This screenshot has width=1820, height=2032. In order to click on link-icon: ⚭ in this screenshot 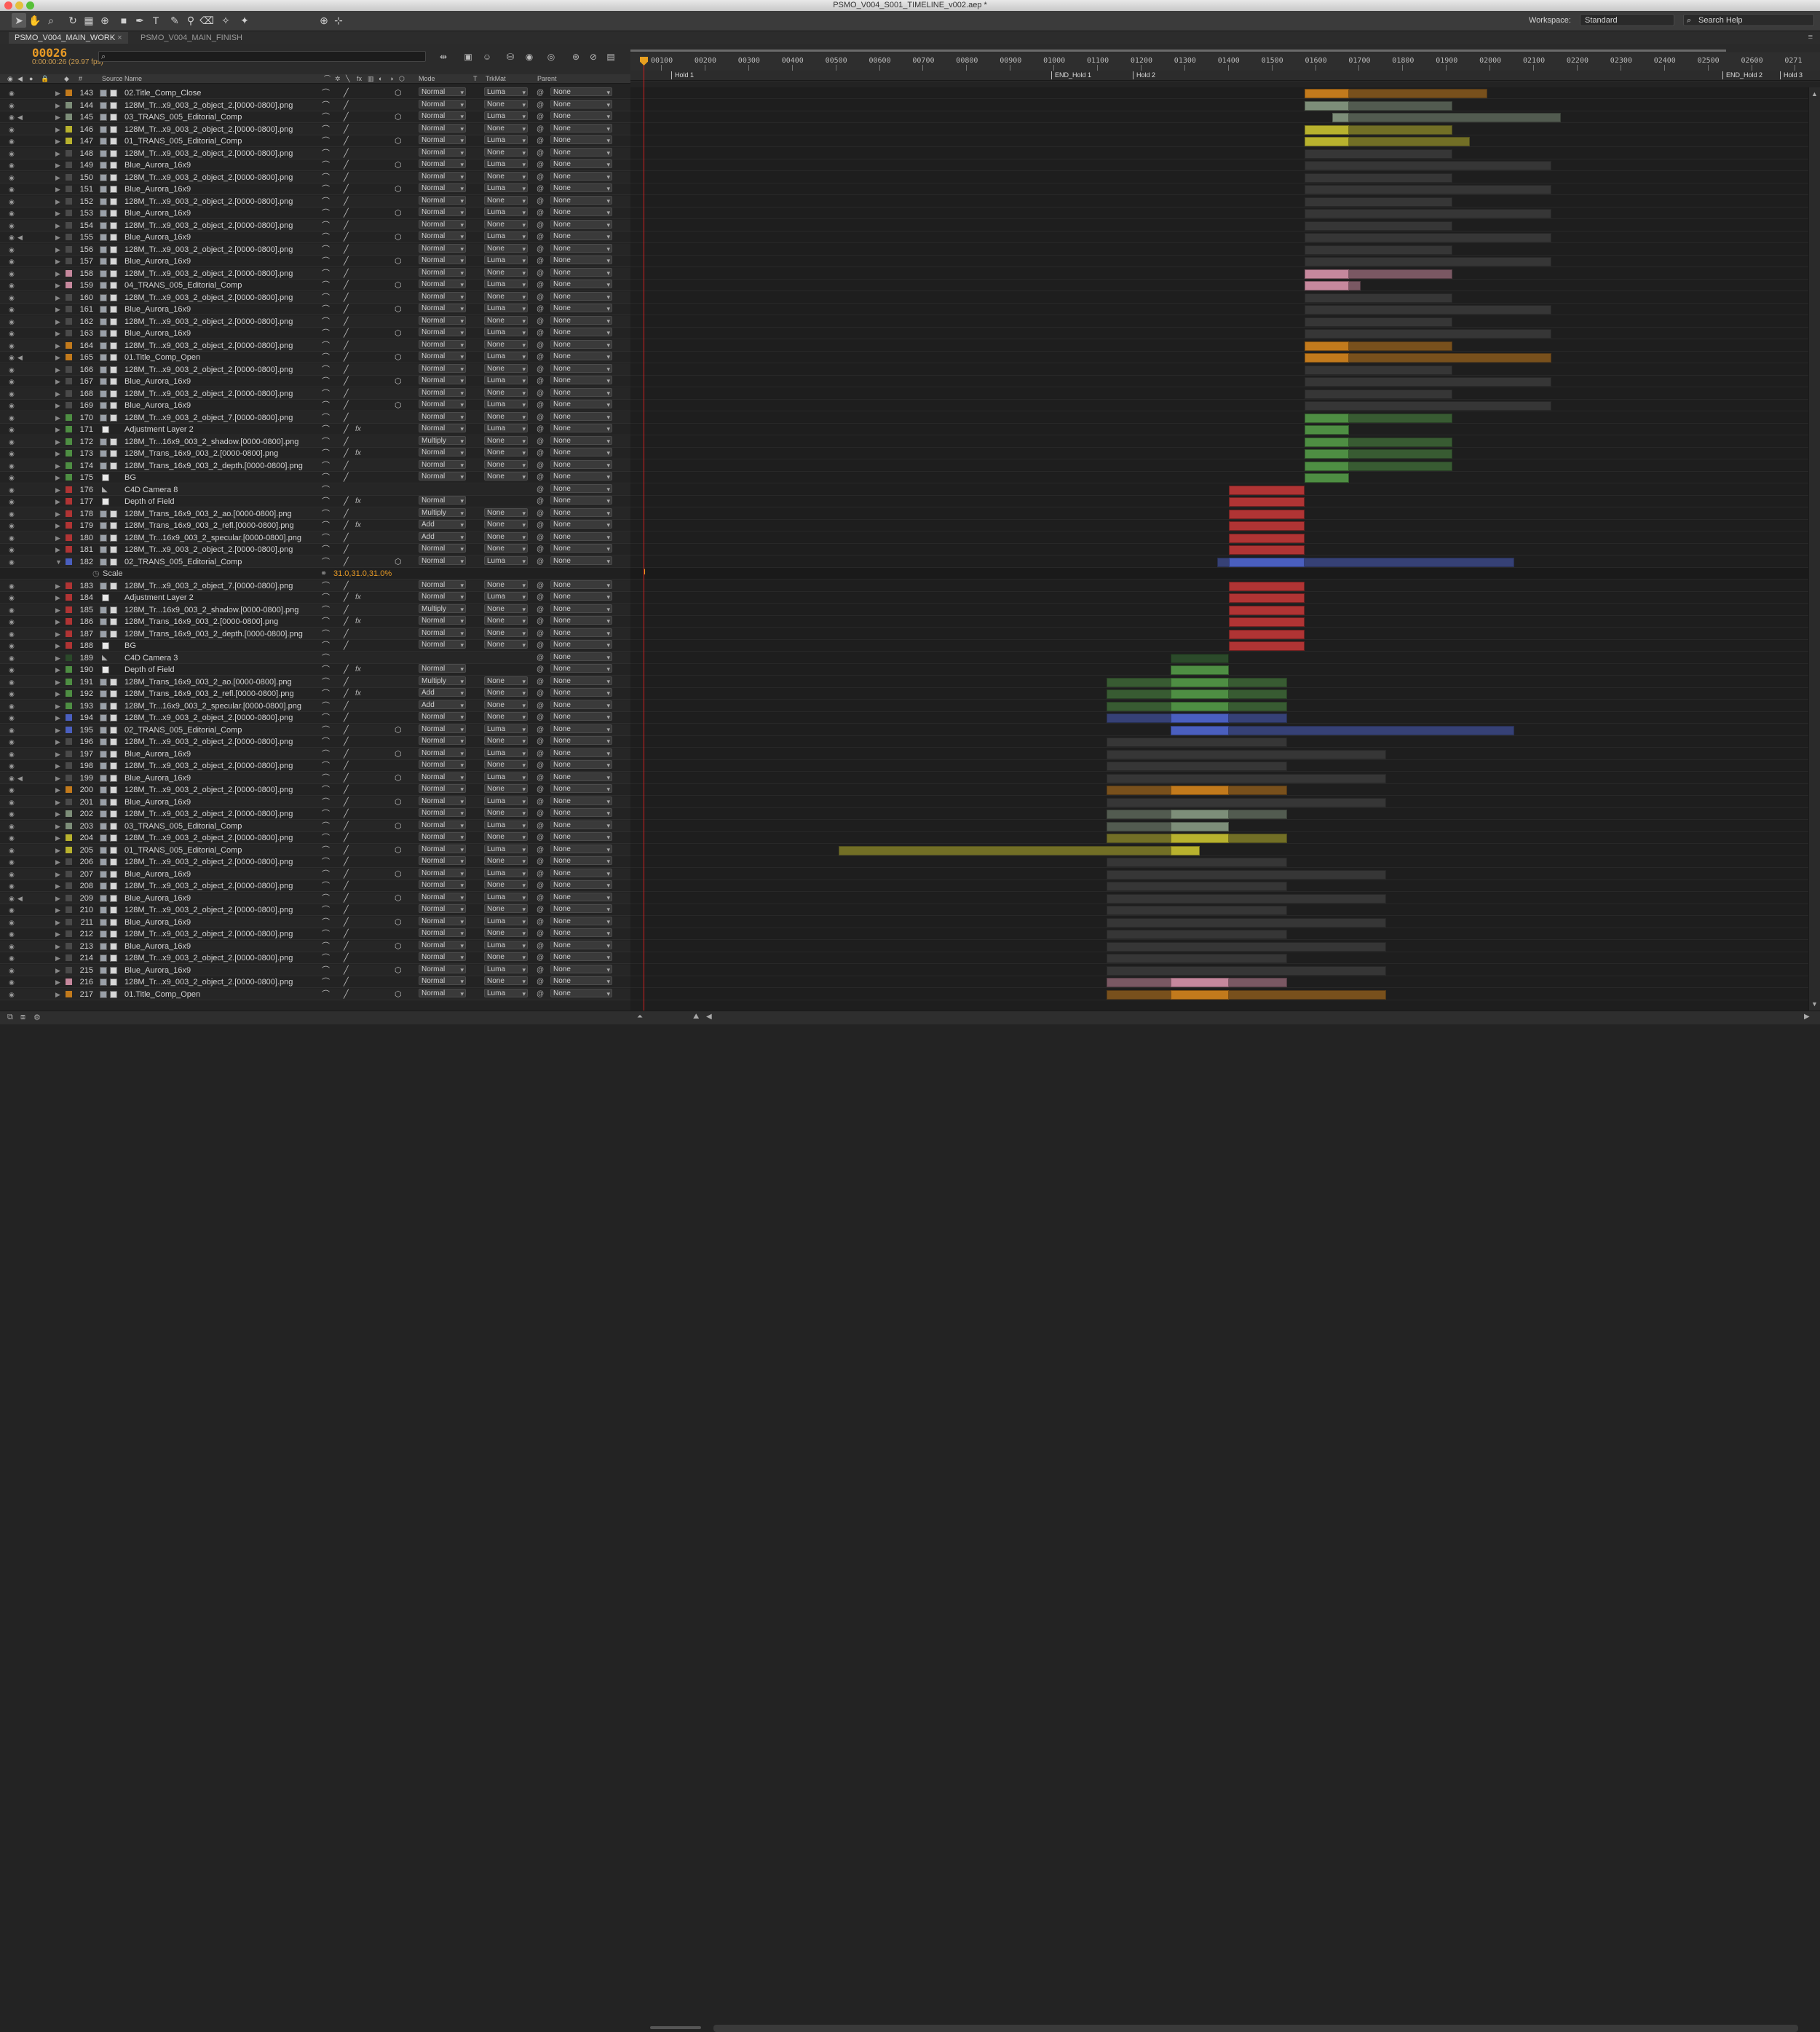, I will do `click(323, 574)`.